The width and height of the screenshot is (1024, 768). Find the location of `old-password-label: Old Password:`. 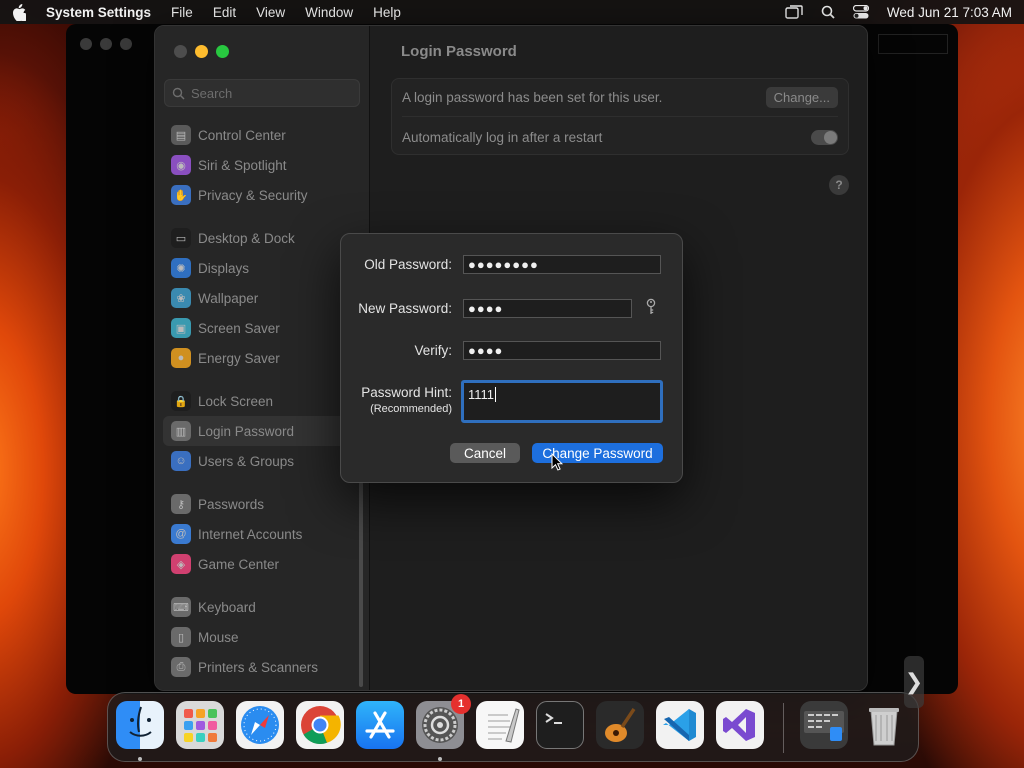

old-password-label: Old Password: is located at coordinates (408, 264).